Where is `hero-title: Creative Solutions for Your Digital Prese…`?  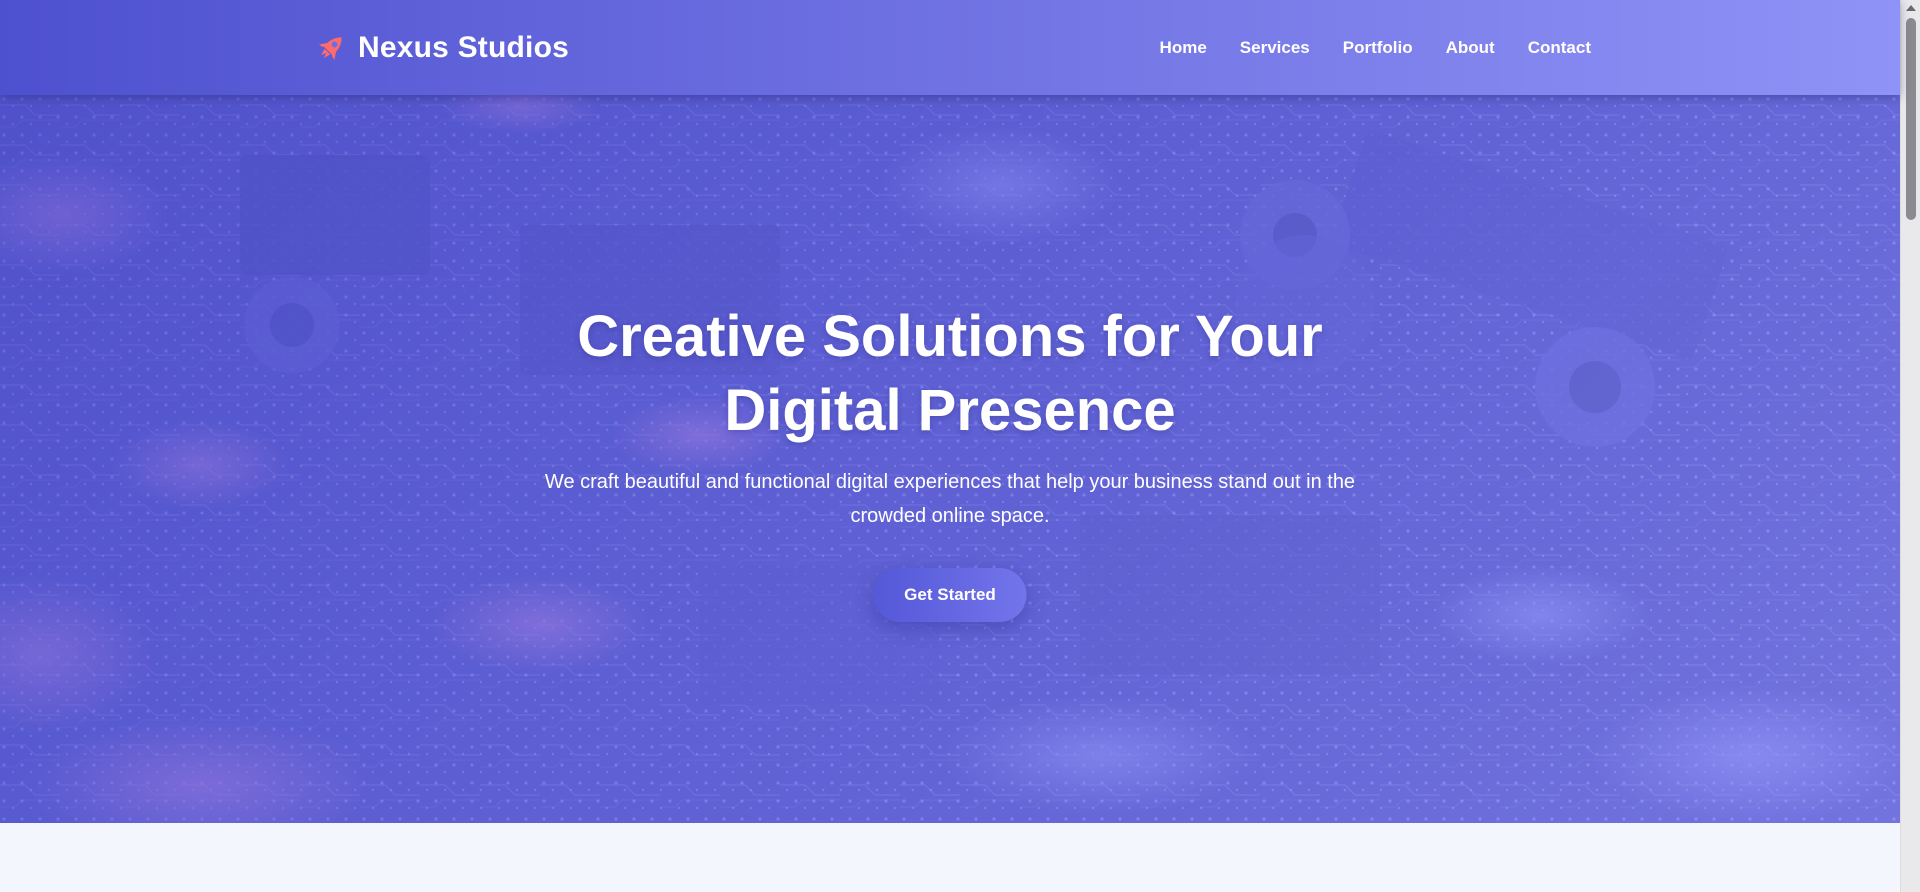 hero-title: Creative Solutions for Your Digital Prese… is located at coordinates (950, 374).